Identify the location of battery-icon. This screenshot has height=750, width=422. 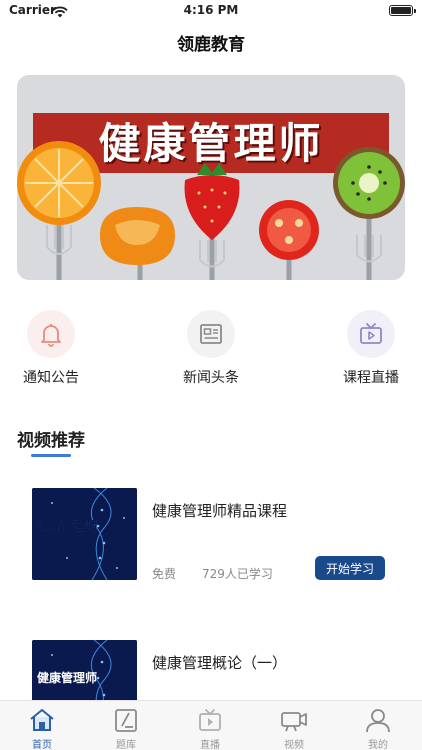
(402, 10).